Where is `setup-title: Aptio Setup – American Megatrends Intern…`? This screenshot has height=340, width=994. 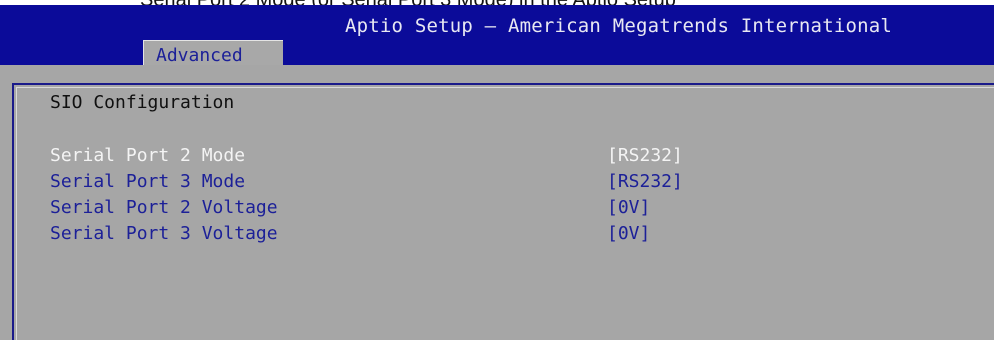 setup-title: Aptio Setup – American Megatrends Intern… is located at coordinates (619, 26).